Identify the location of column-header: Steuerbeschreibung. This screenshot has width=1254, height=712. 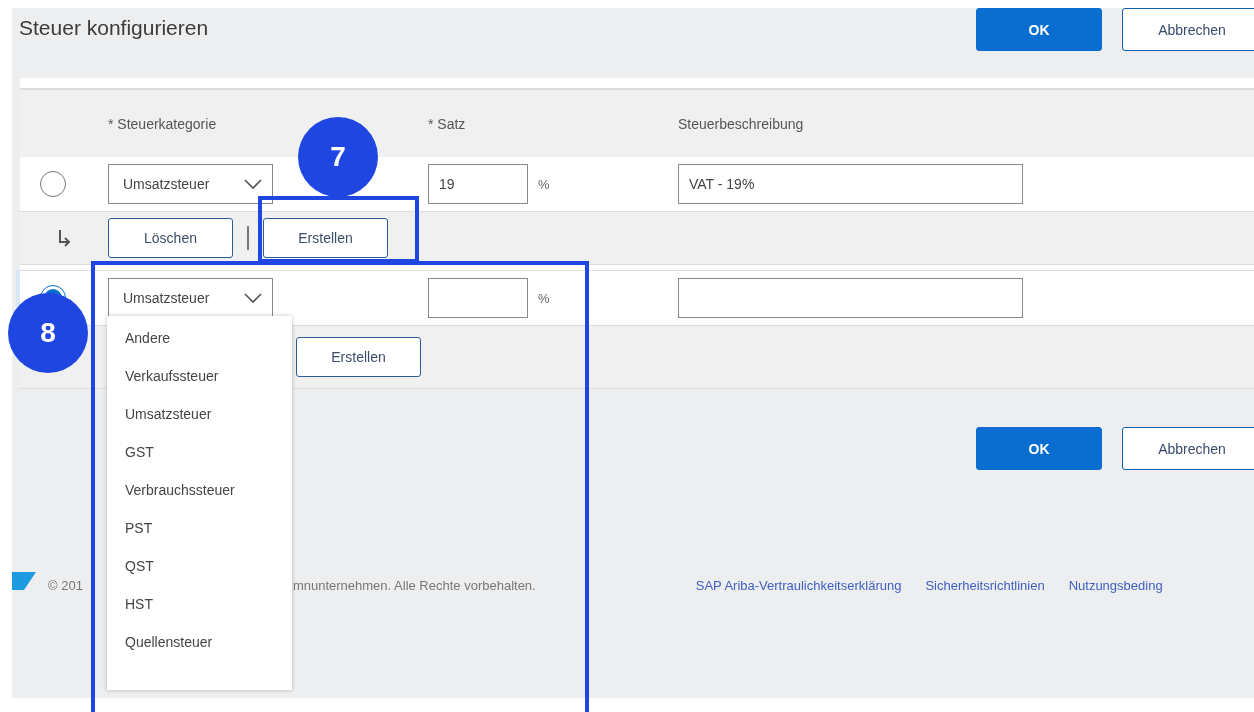
(741, 123).